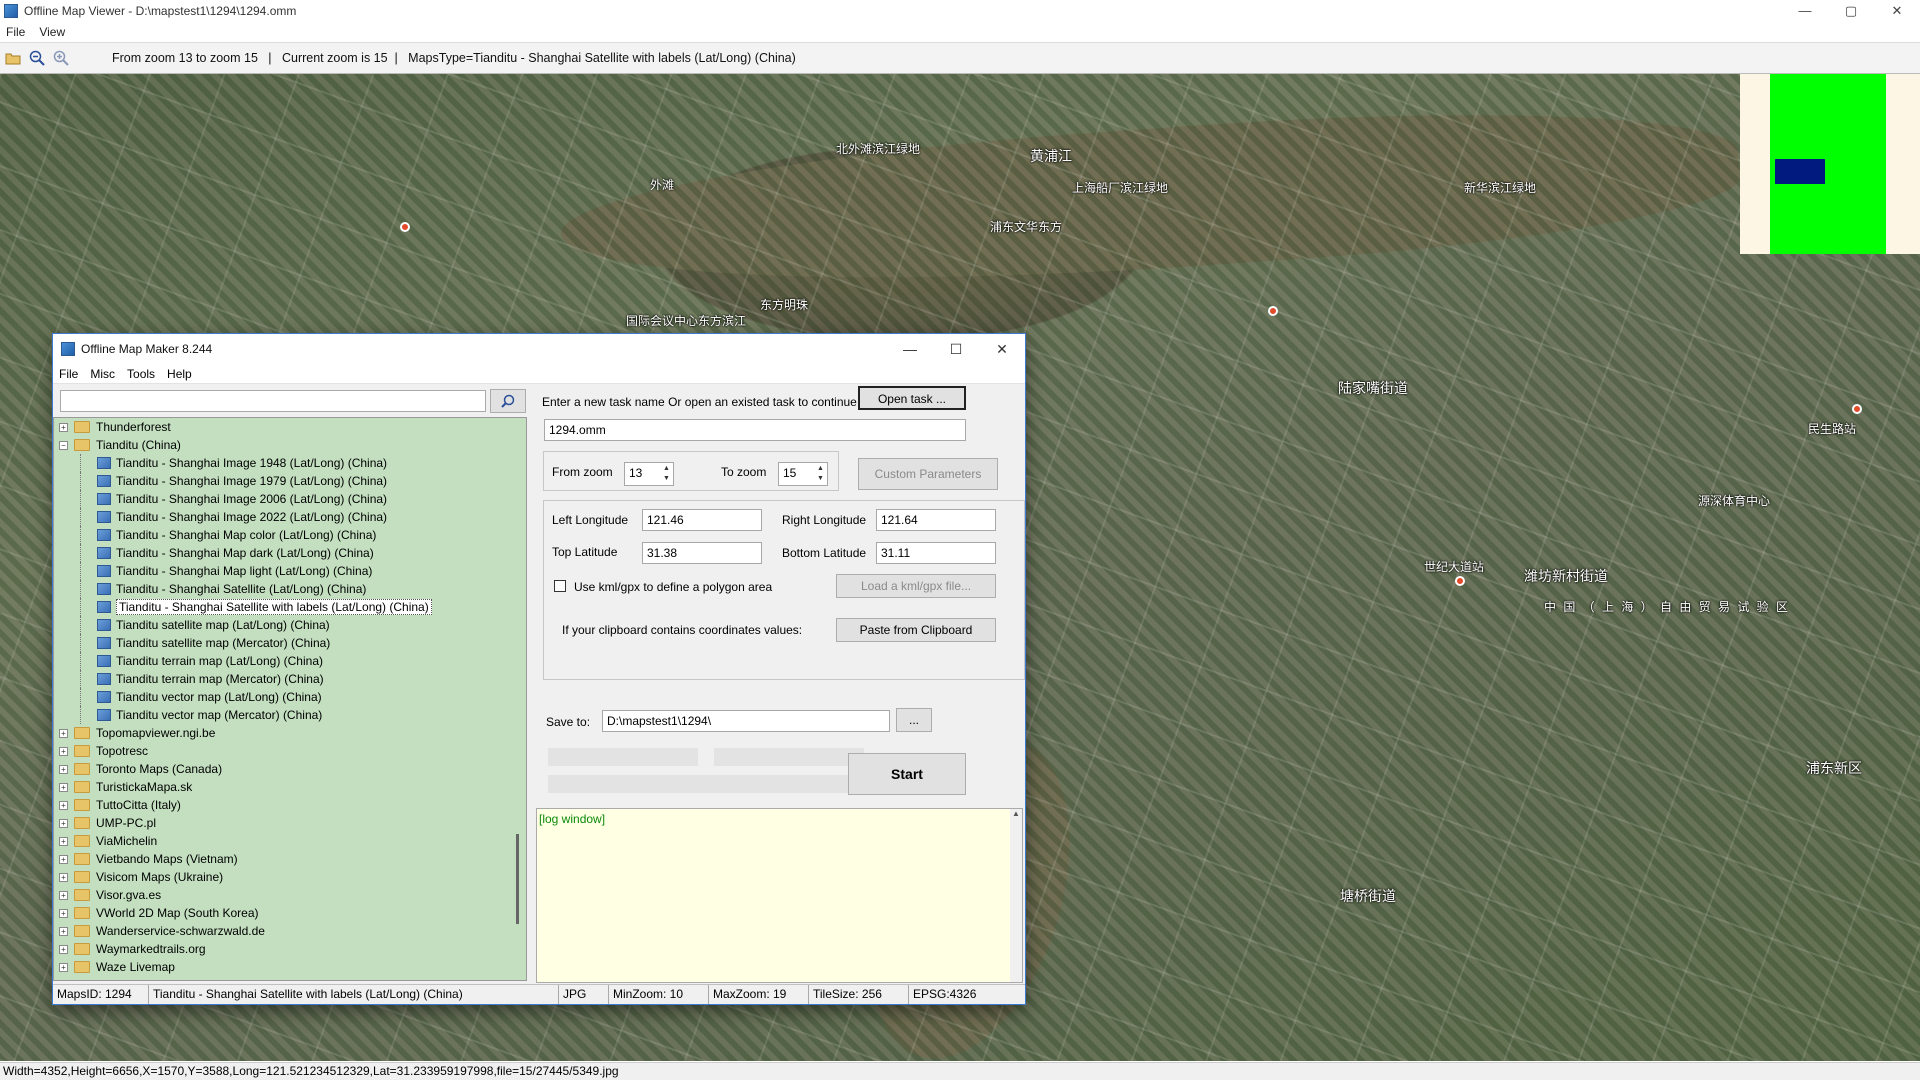 The width and height of the screenshot is (1920, 1080). What do you see at coordinates (916, 630) in the screenshot?
I see `paste-from-clipboard-button: Paste from Clipboard` at bounding box center [916, 630].